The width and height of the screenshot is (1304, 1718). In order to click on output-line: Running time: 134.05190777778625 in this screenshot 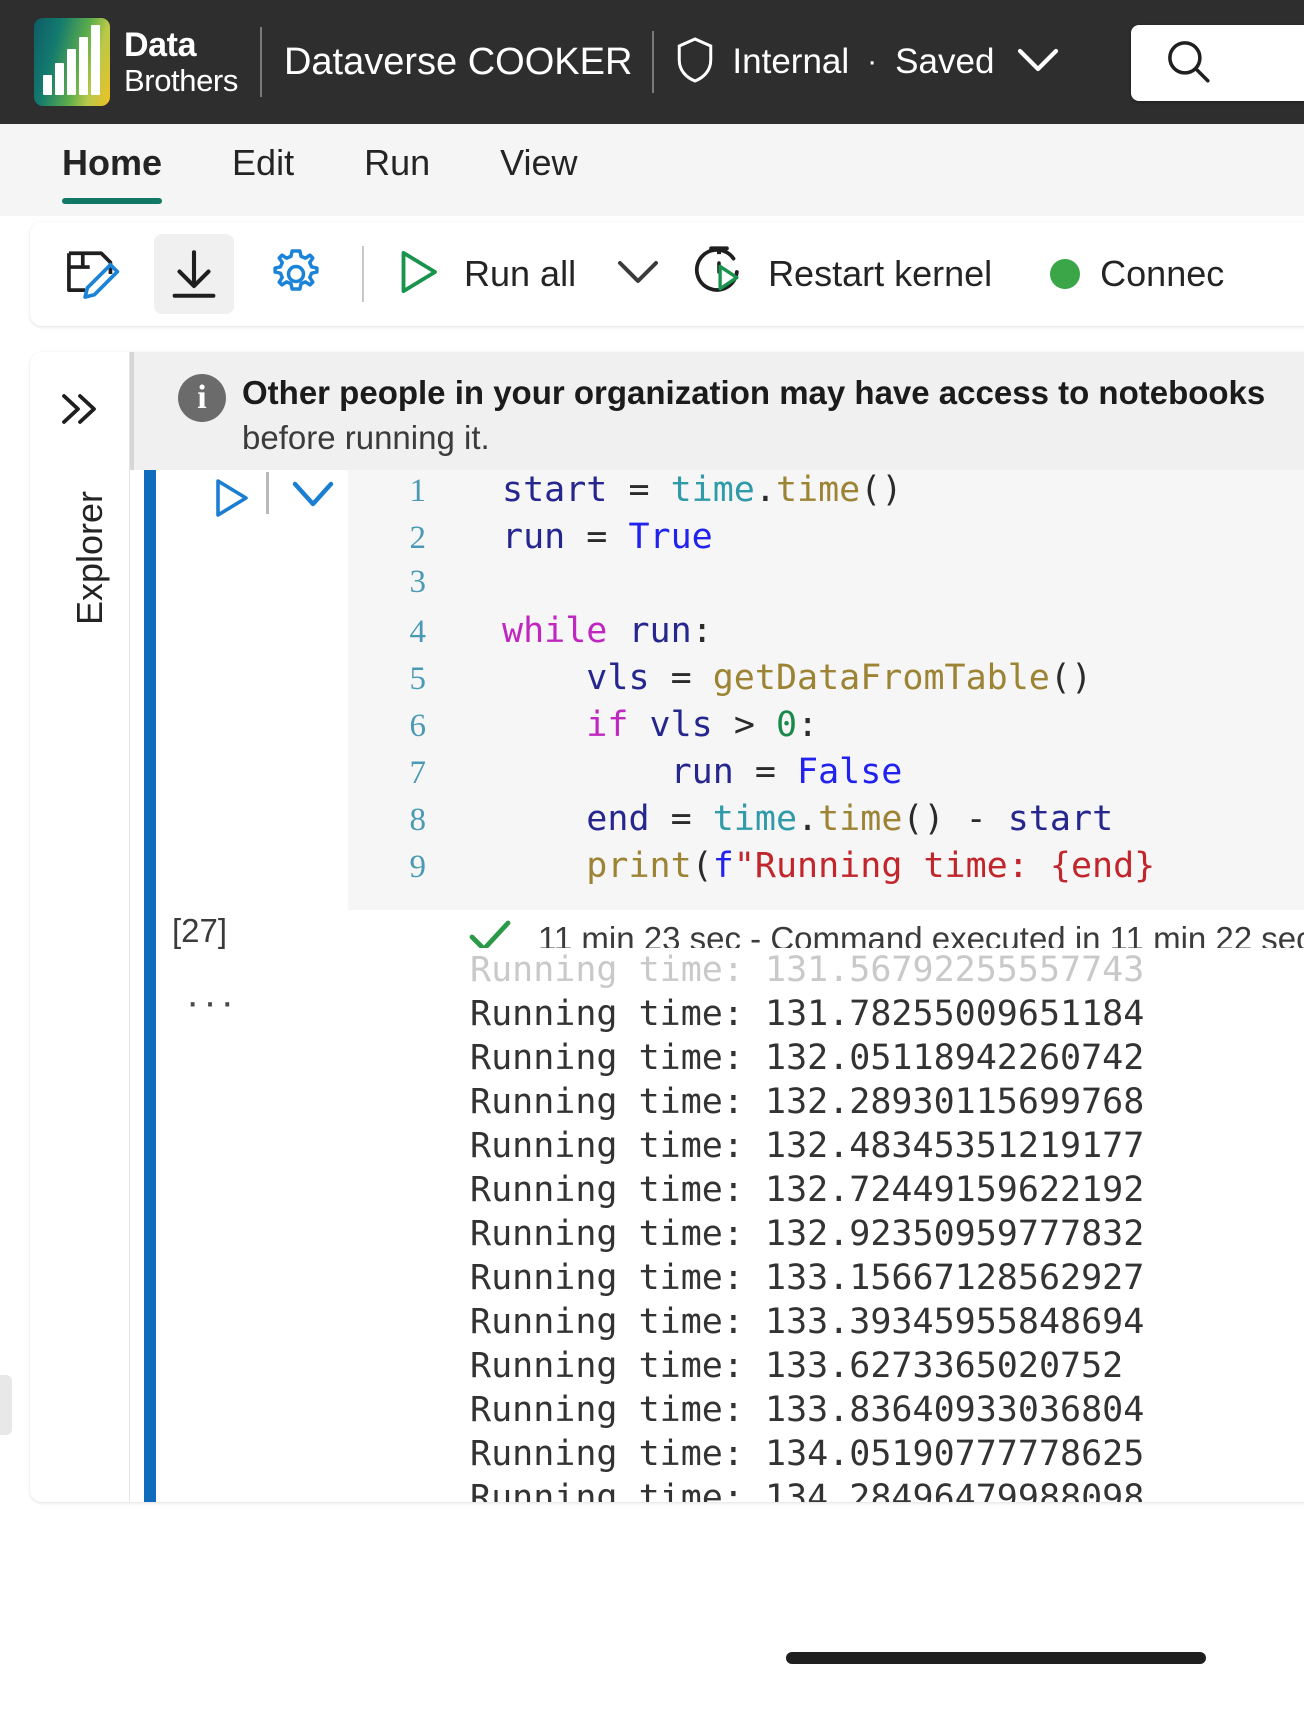, I will do `click(807, 1454)`.